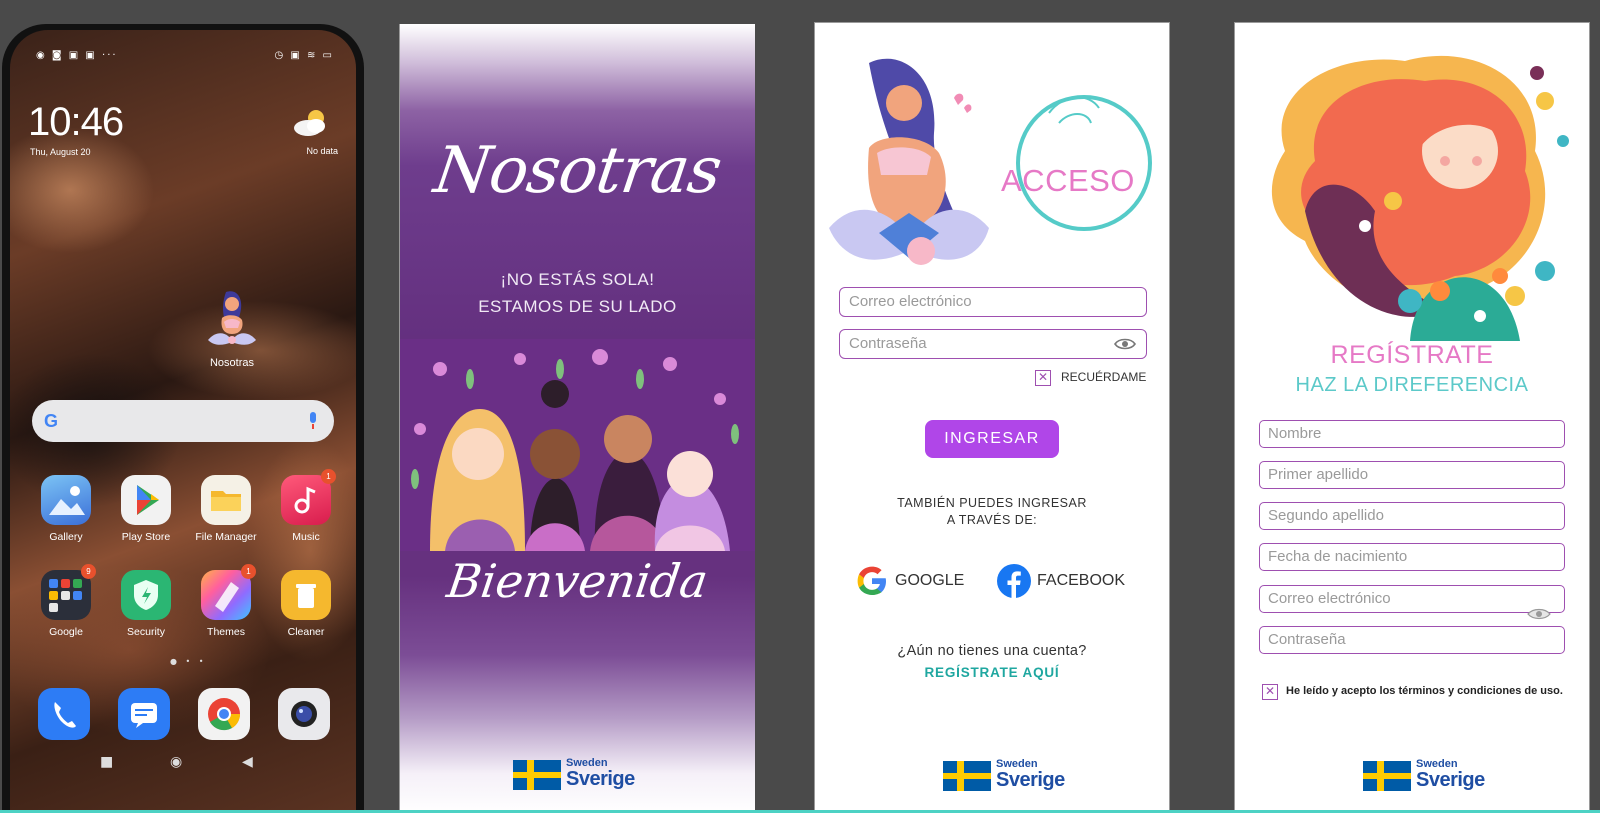 The image size is (1600, 813). What do you see at coordinates (1068, 180) in the screenshot?
I see `login-title: ACCESO` at bounding box center [1068, 180].